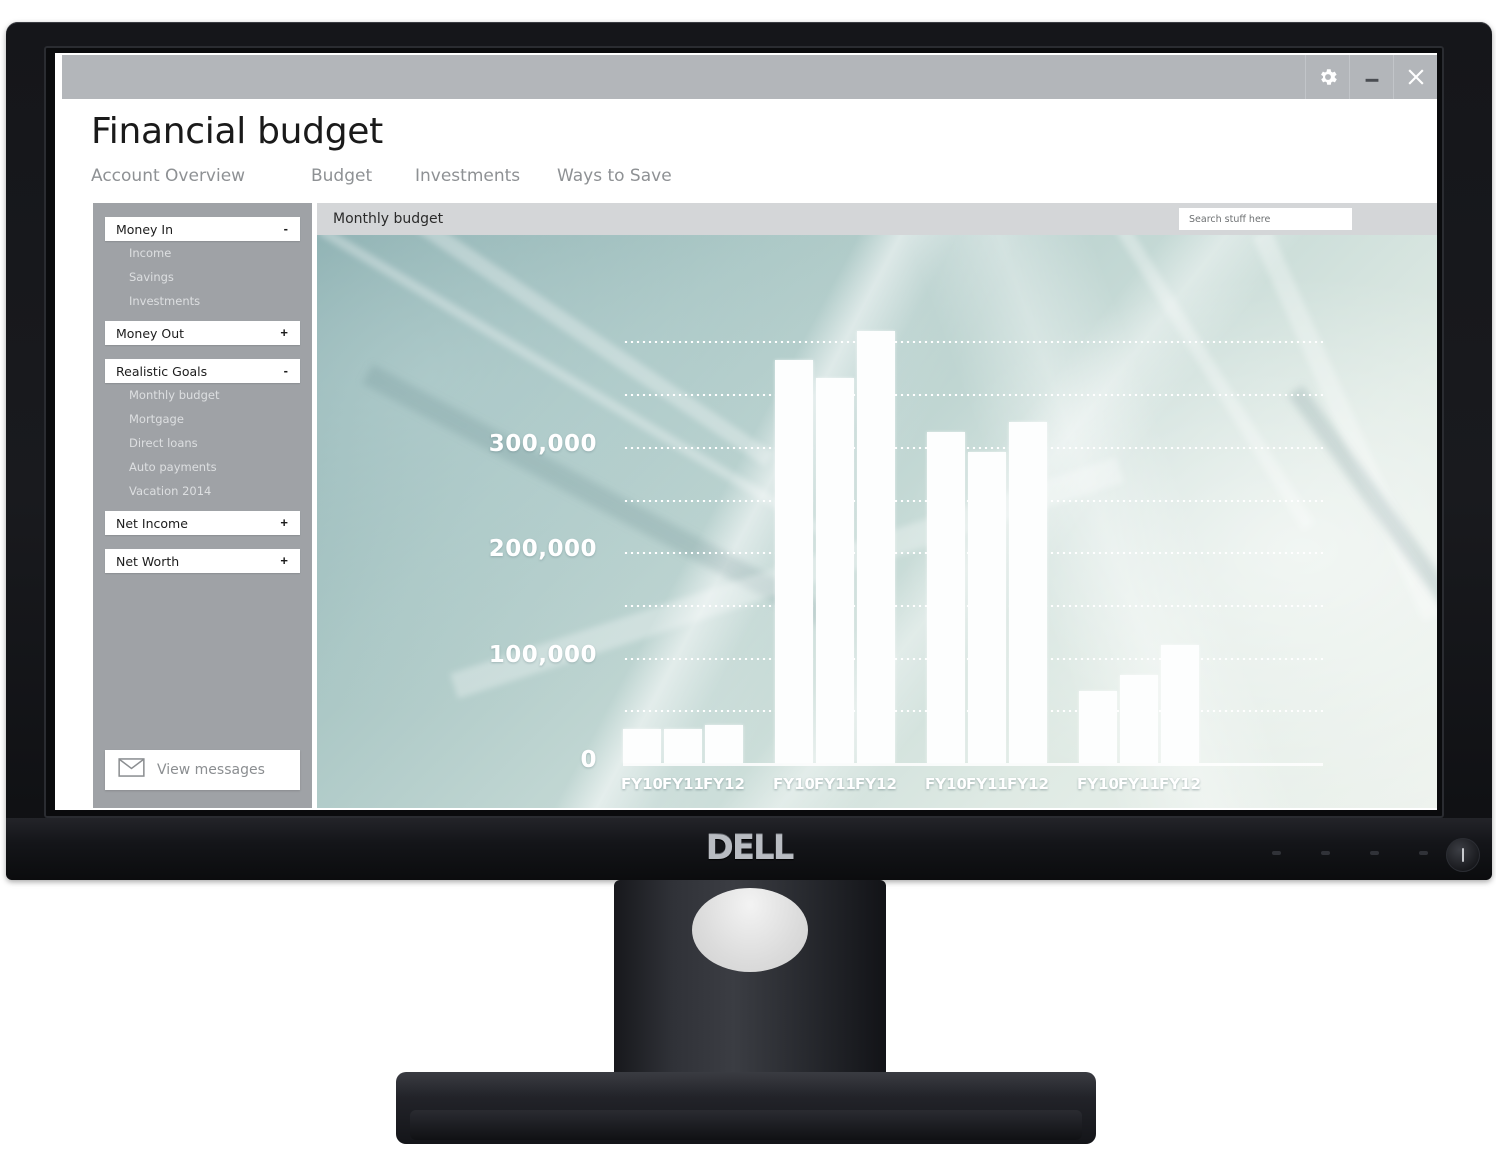  I want to click on page-title: Financial budget, so click(237, 131).